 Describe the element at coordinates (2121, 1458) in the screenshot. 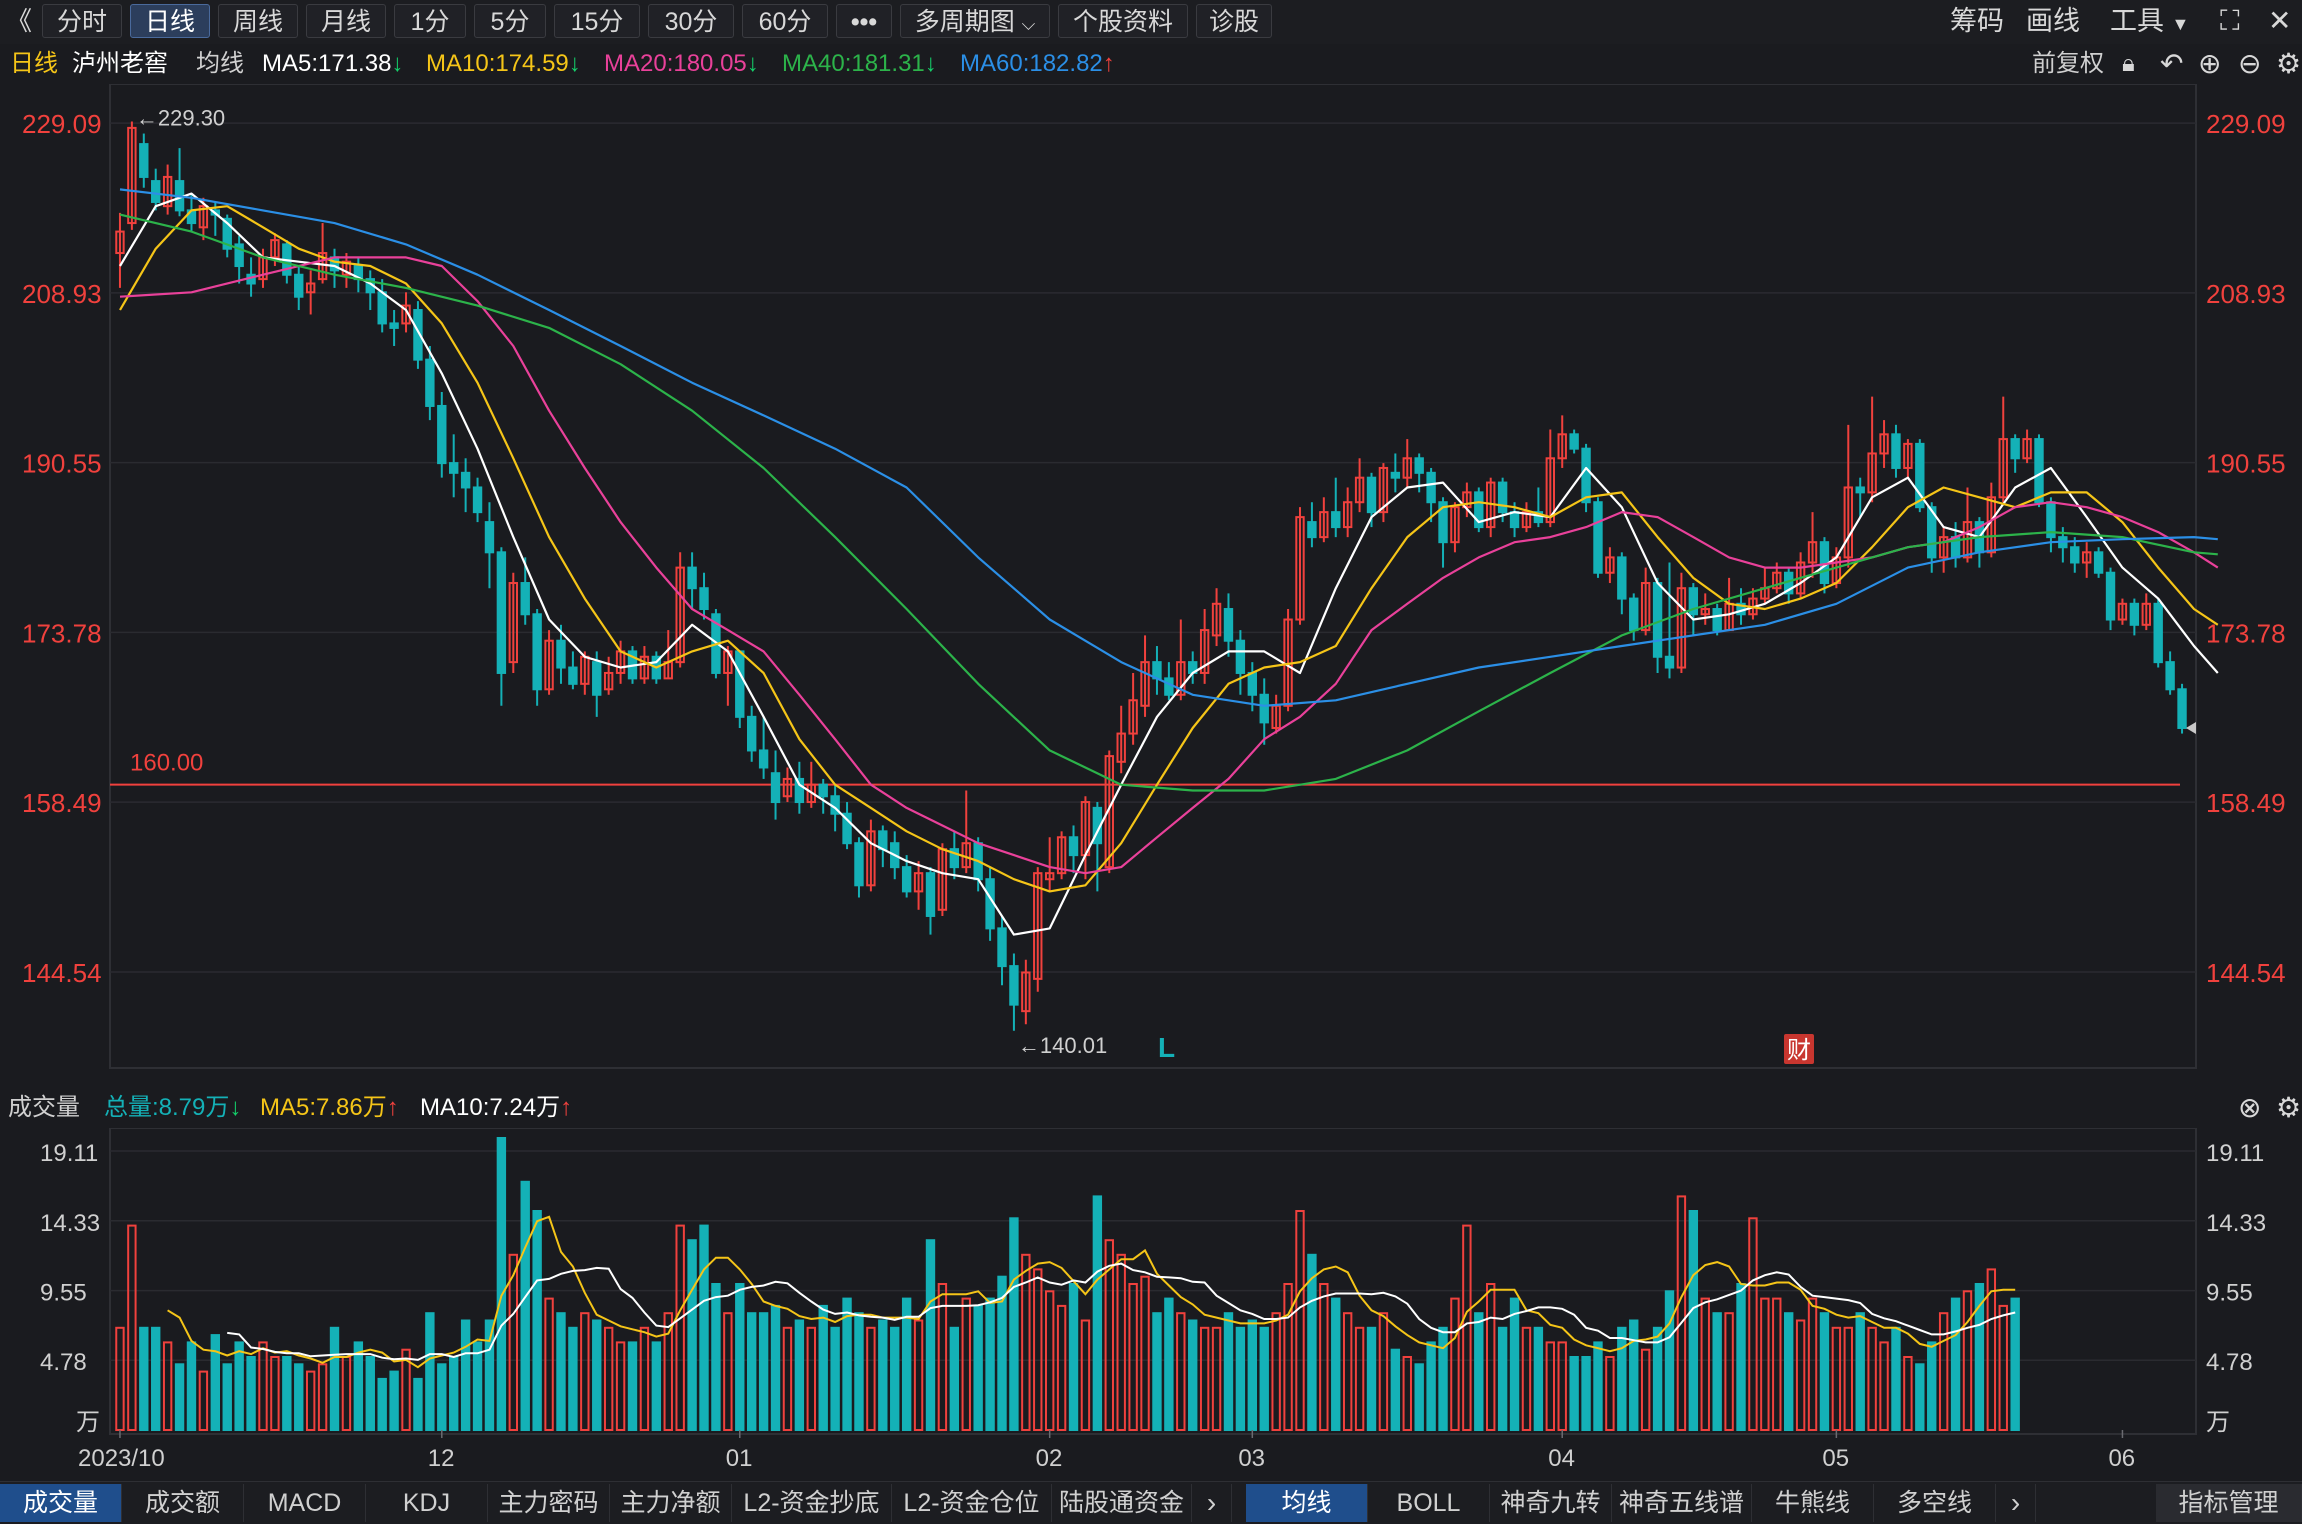

I see `date-tick-label: 06` at that location.